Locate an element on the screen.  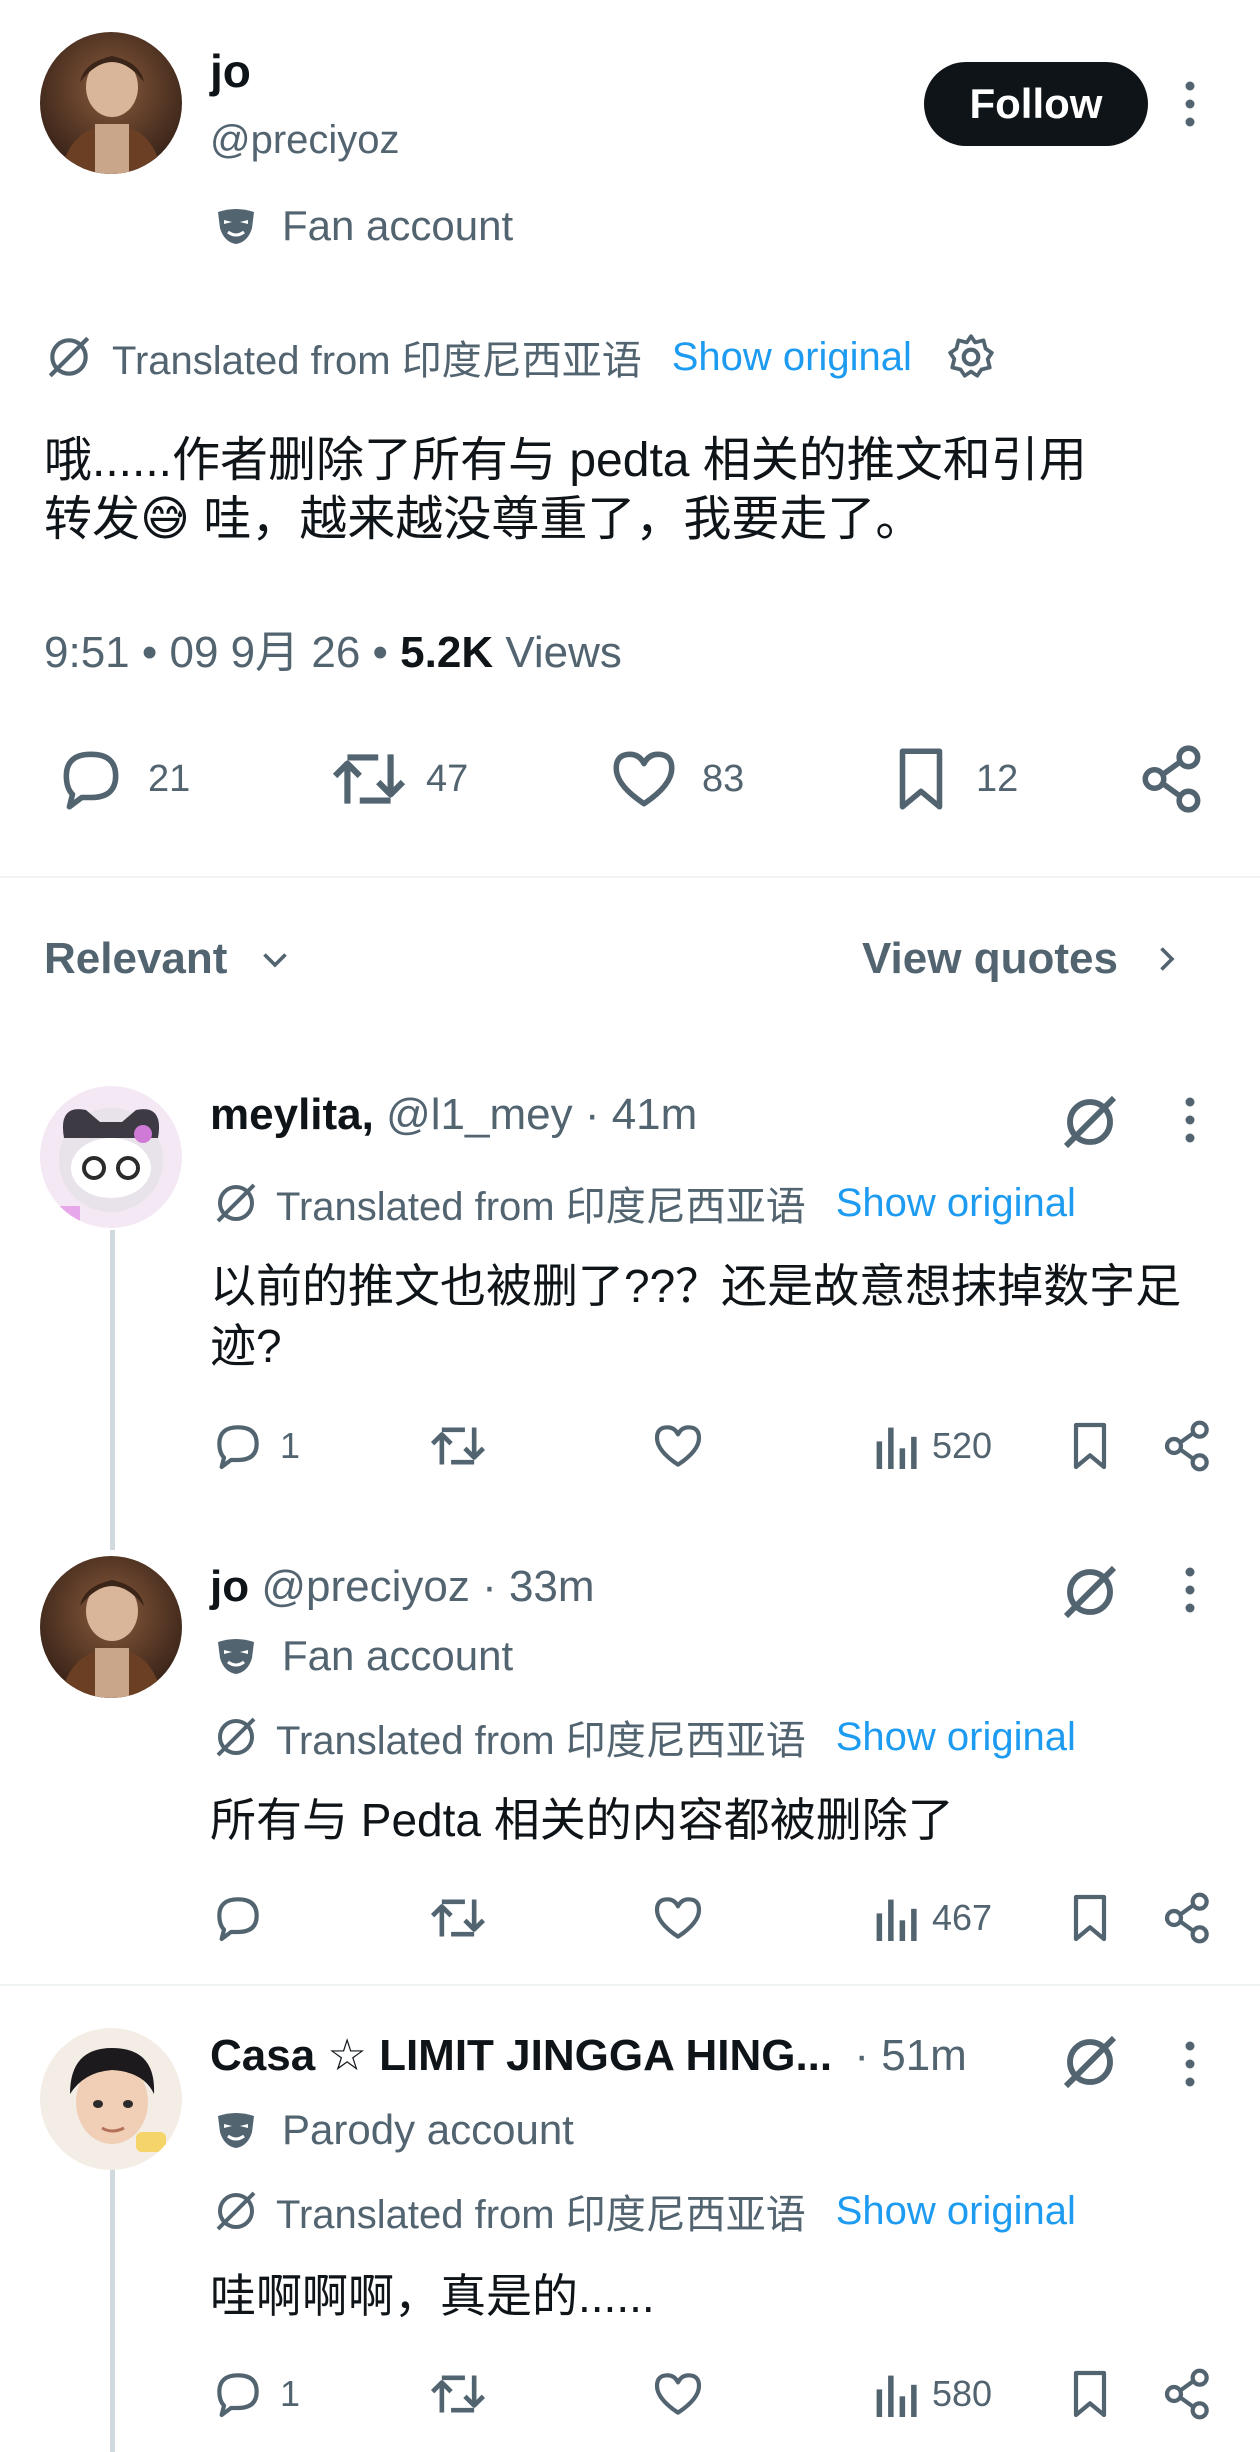
author-avatar is located at coordinates (111, 103).